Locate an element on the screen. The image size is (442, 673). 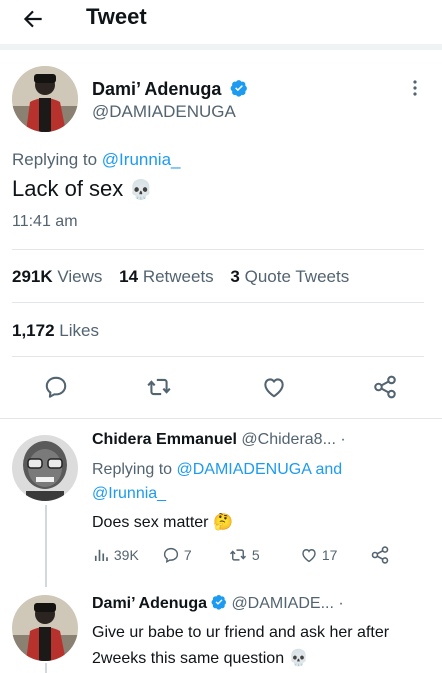
reply-text: Does sex matter 🤔 is located at coordinates (162, 522).